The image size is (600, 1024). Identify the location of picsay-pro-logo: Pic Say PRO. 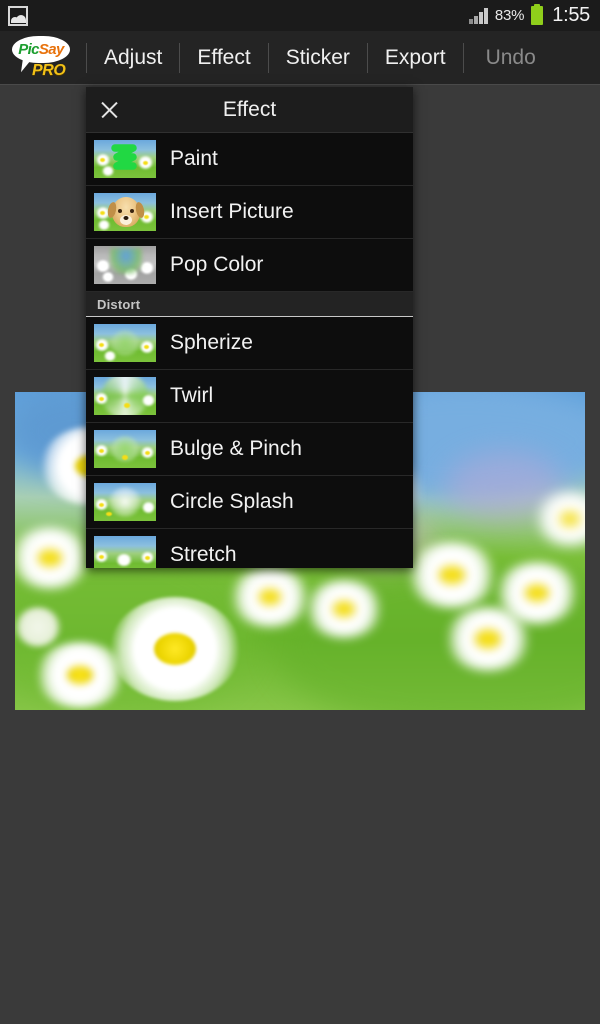
(43, 58).